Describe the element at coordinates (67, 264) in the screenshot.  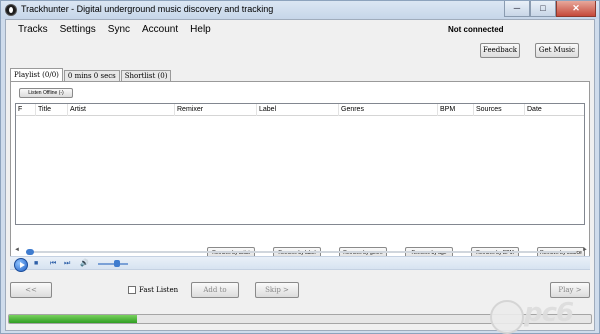
I see `next-track-icon: ⏭` at that location.